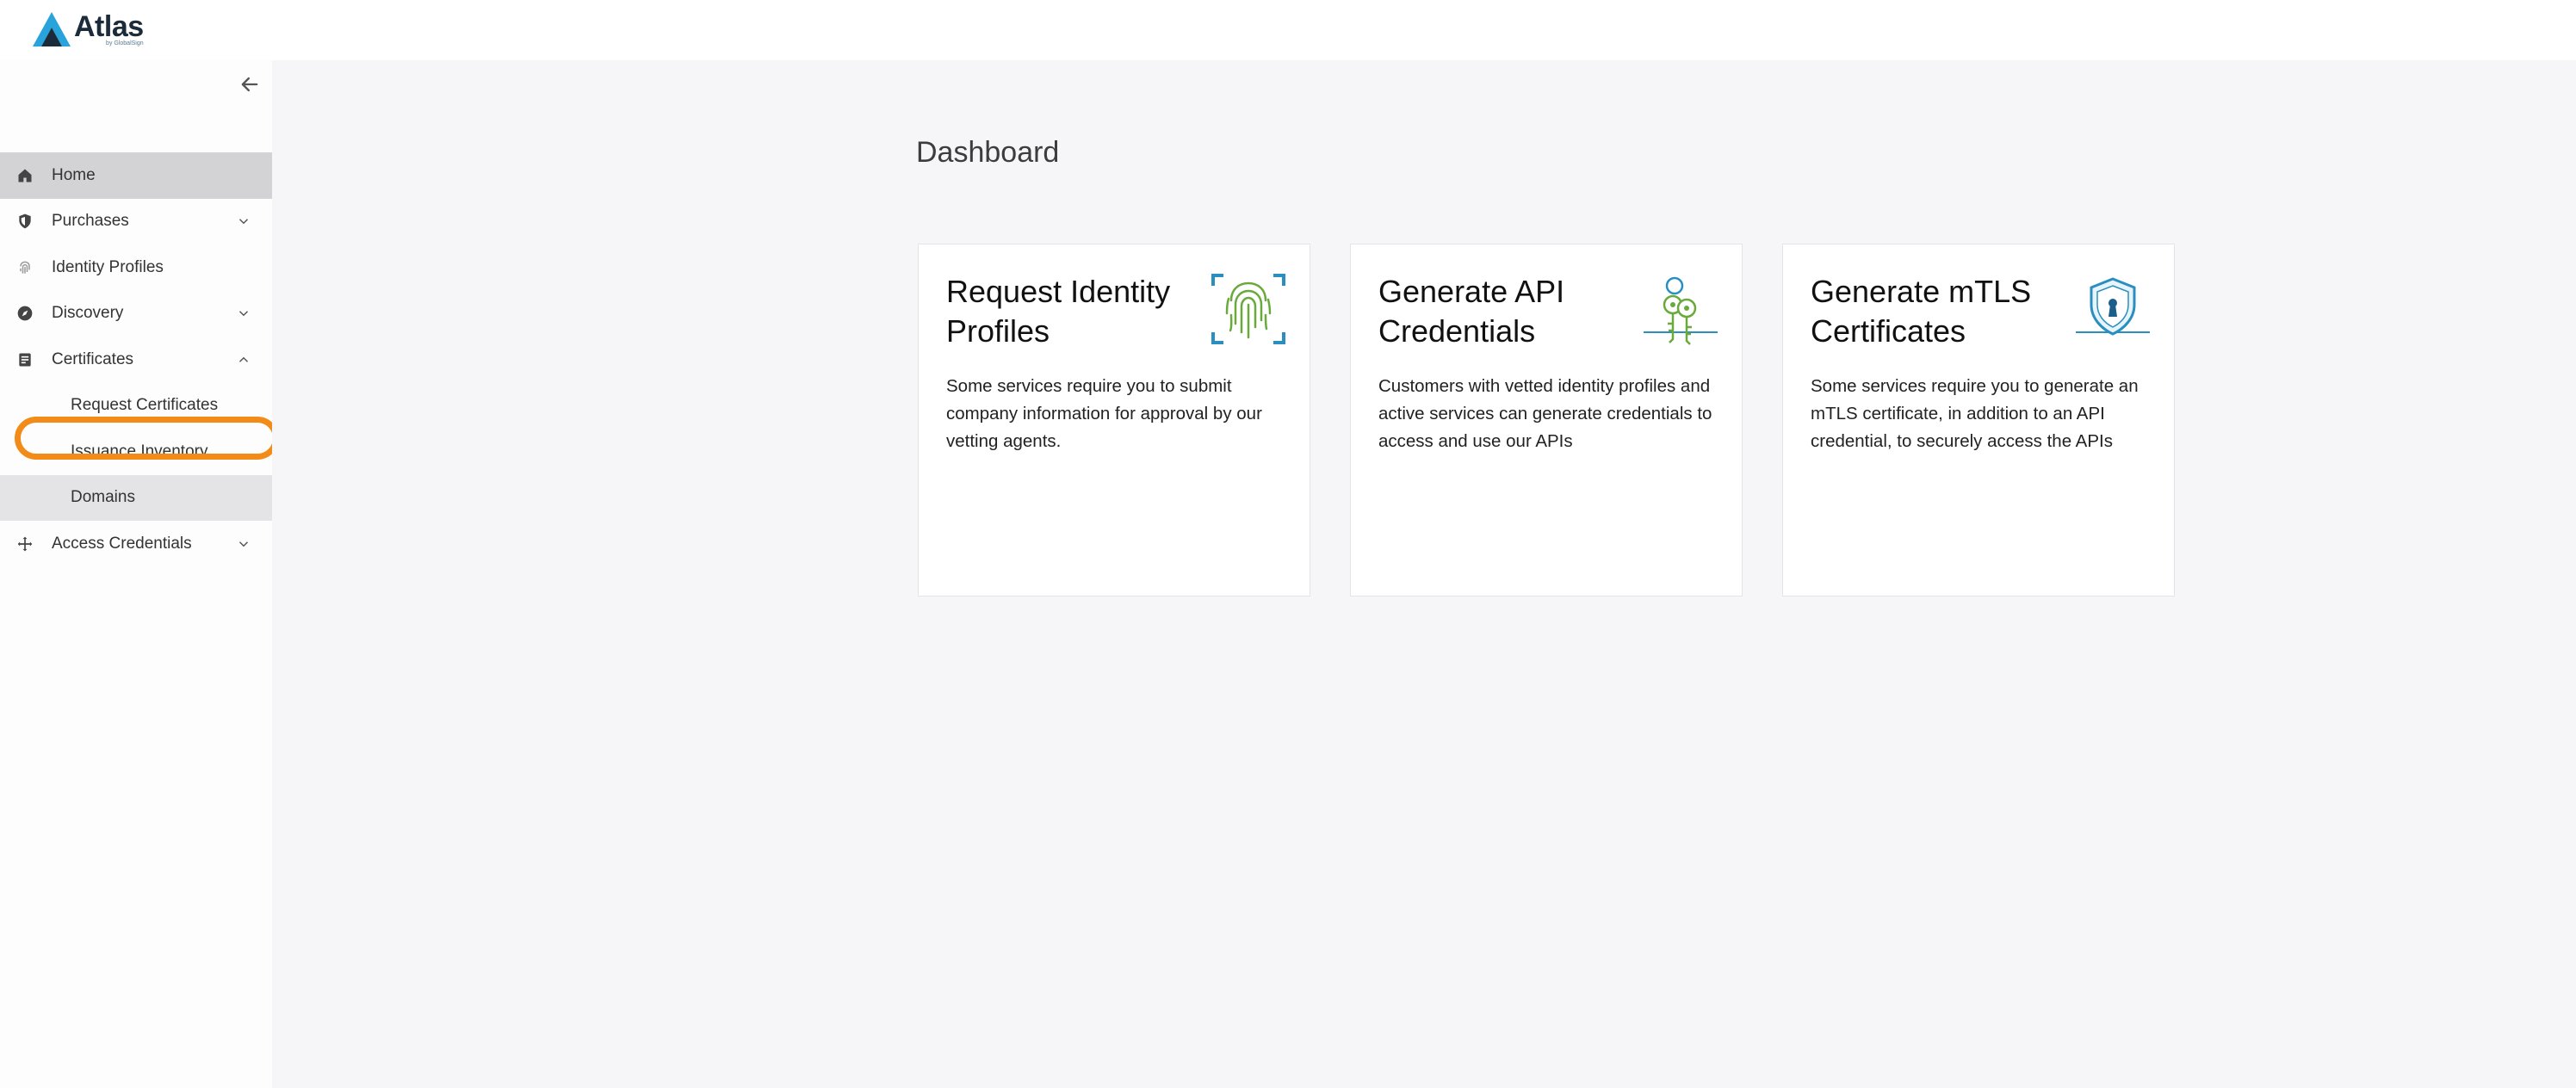 This screenshot has width=2576, height=1088. I want to click on arrow-left-icon, so click(249, 84).